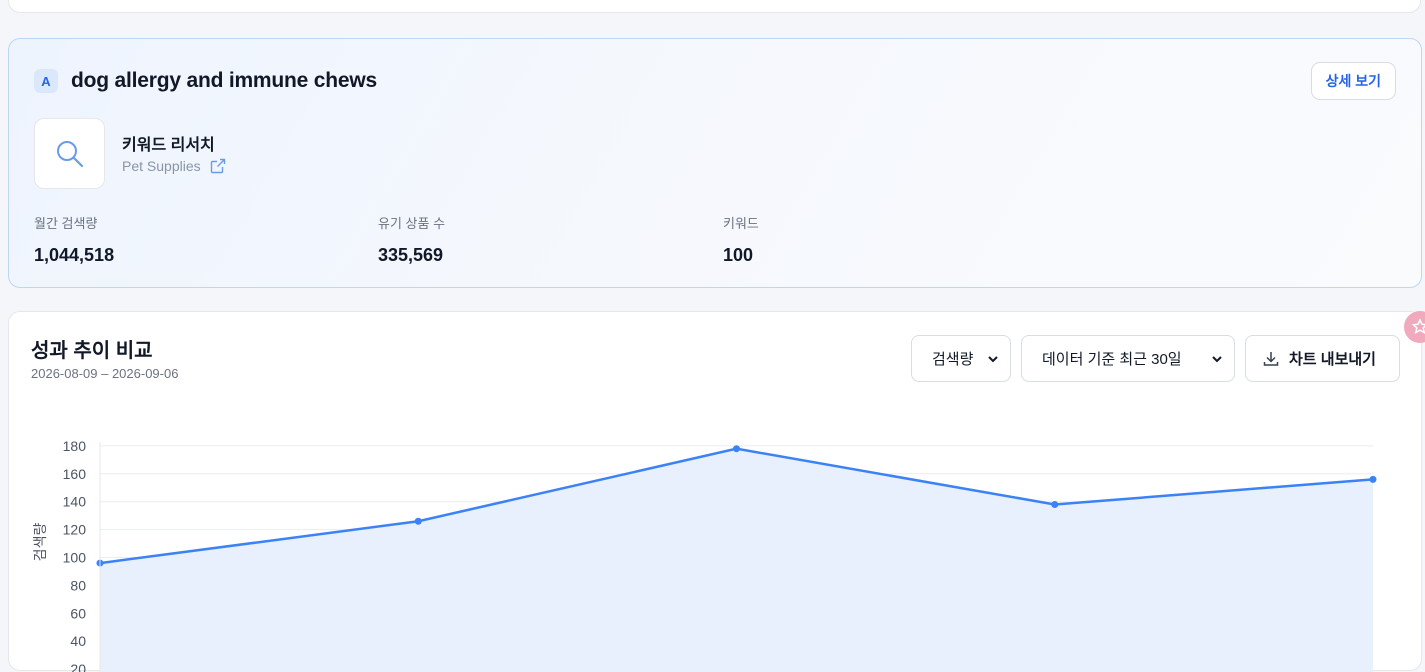 This screenshot has height=672, width=1425. Describe the element at coordinates (411, 255) in the screenshot. I see `stat-value: 335,569` at that location.